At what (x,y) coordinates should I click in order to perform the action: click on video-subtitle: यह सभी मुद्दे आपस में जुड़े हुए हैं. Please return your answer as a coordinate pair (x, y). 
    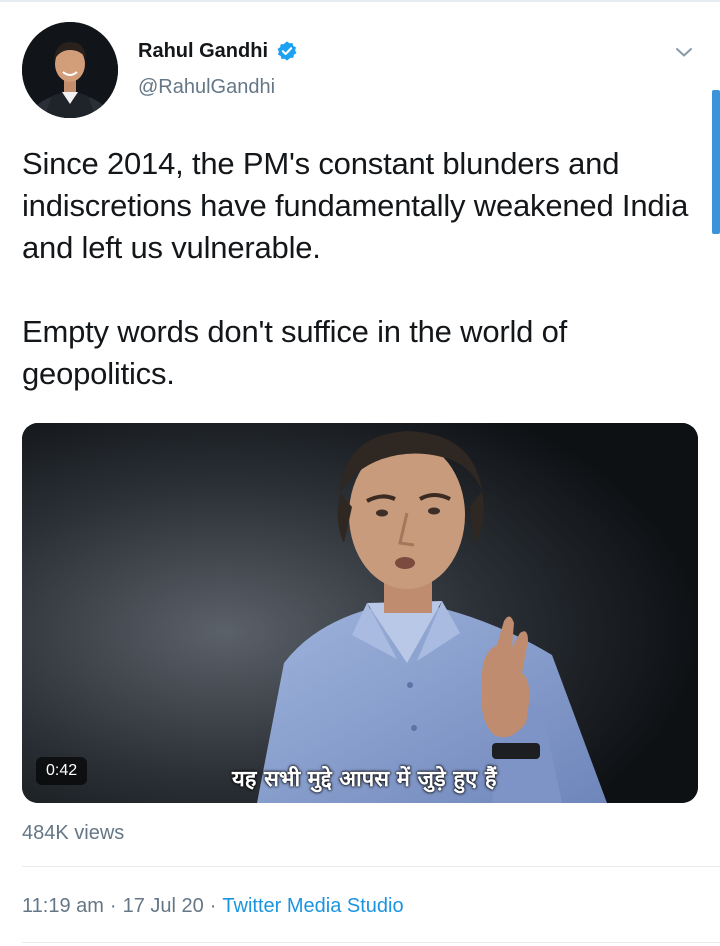
    Looking at the image, I should click on (364, 779).